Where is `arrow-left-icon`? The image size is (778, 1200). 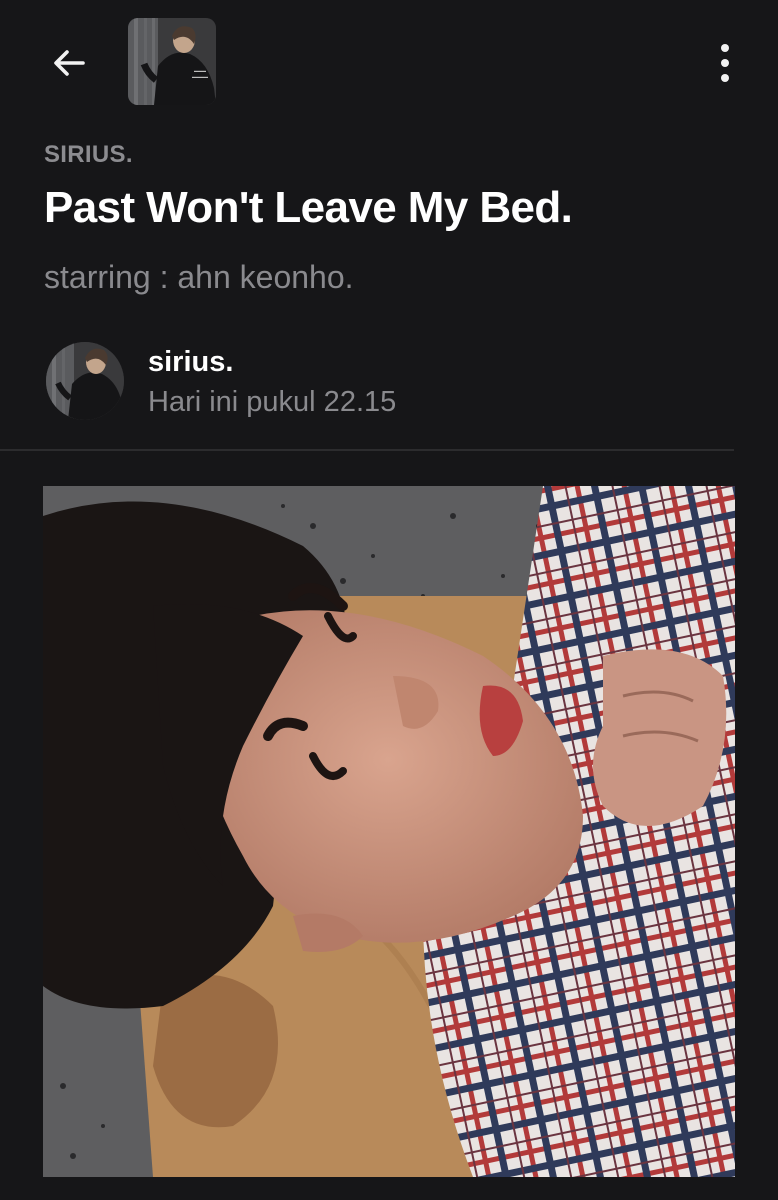 arrow-left-icon is located at coordinates (69, 63).